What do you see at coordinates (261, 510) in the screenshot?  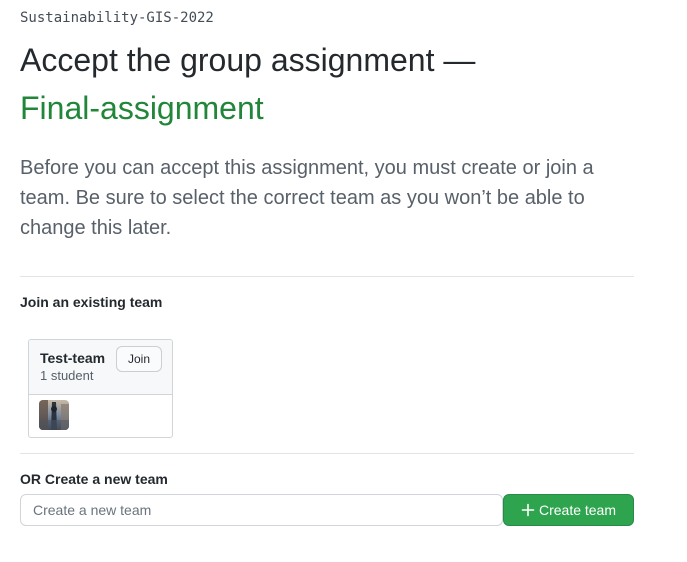 I see `new-team-name-input` at bounding box center [261, 510].